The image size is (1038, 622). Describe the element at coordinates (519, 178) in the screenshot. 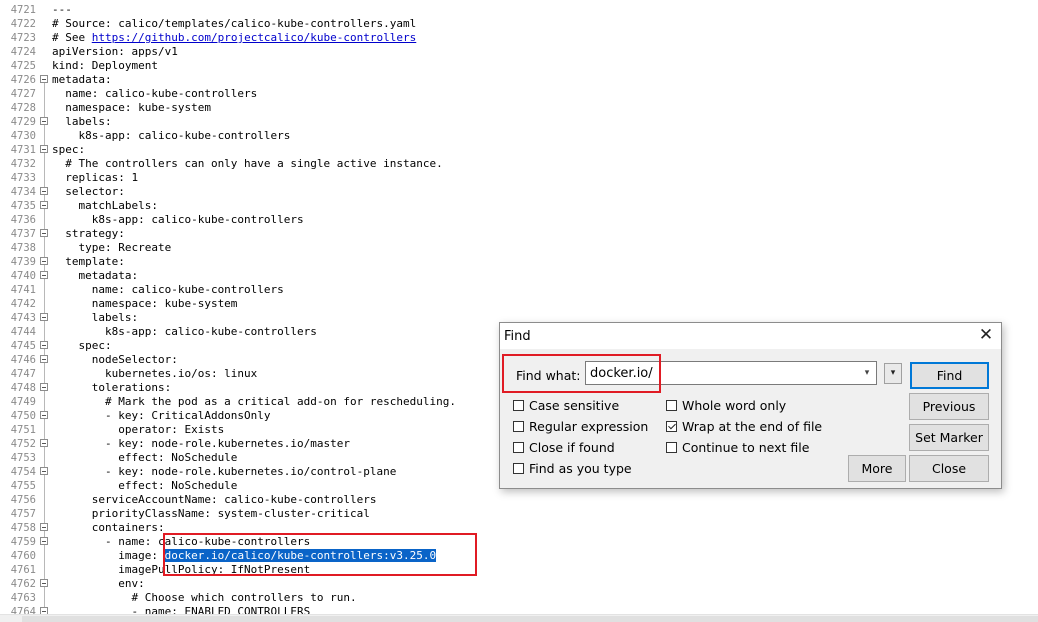

I see `code-line: 4733 replicas: 1` at that location.